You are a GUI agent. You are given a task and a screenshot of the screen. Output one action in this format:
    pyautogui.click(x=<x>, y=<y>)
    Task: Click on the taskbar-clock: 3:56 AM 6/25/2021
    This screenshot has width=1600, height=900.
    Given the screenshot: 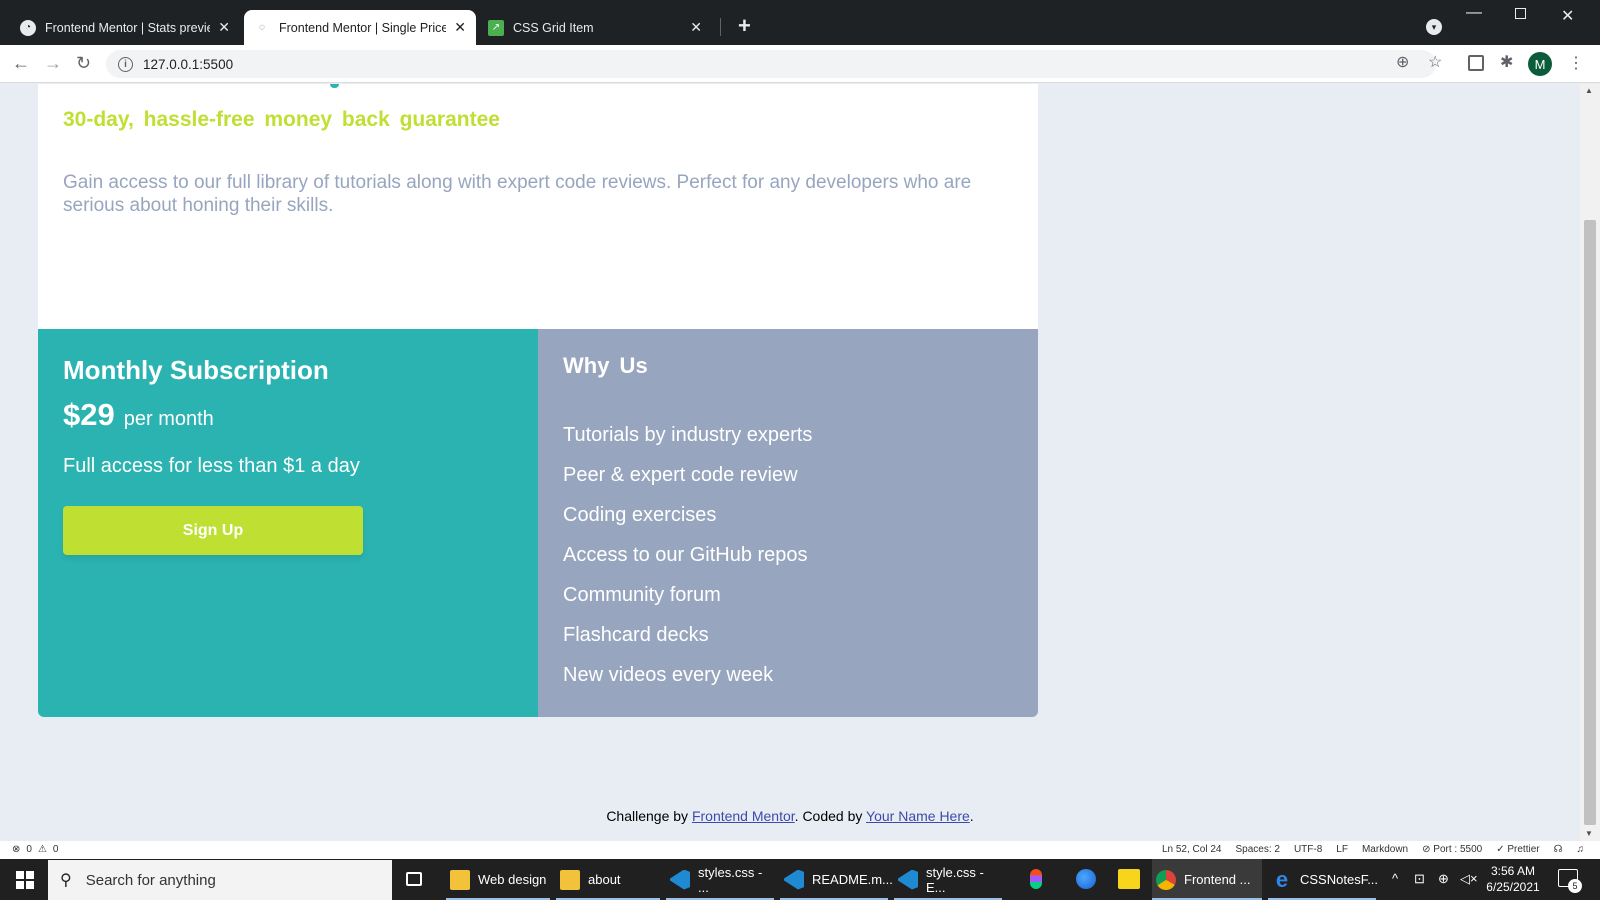 What is the action you would take?
    pyautogui.click(x=1513, y=879)
    